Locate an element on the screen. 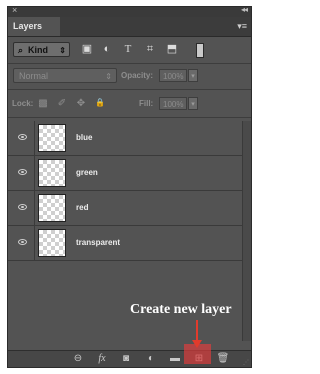  shape-filter-icon: ⌗ is located at coordinates (150, 49).